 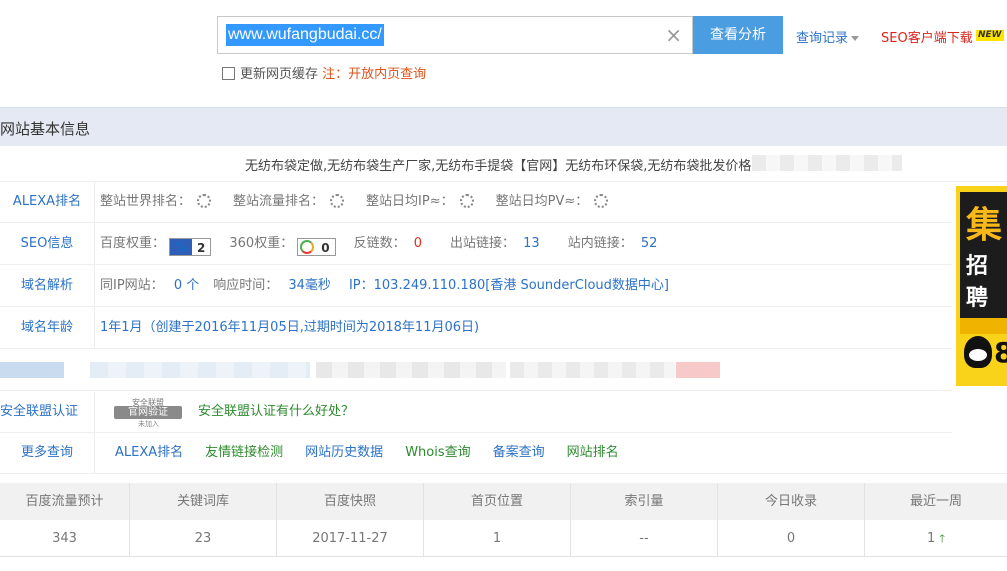 What do you see at coordinates (410, 201) in the screenshot?
I see `daily-ip-label: 整站日均IP≈：` at bounding box center [410, 201].